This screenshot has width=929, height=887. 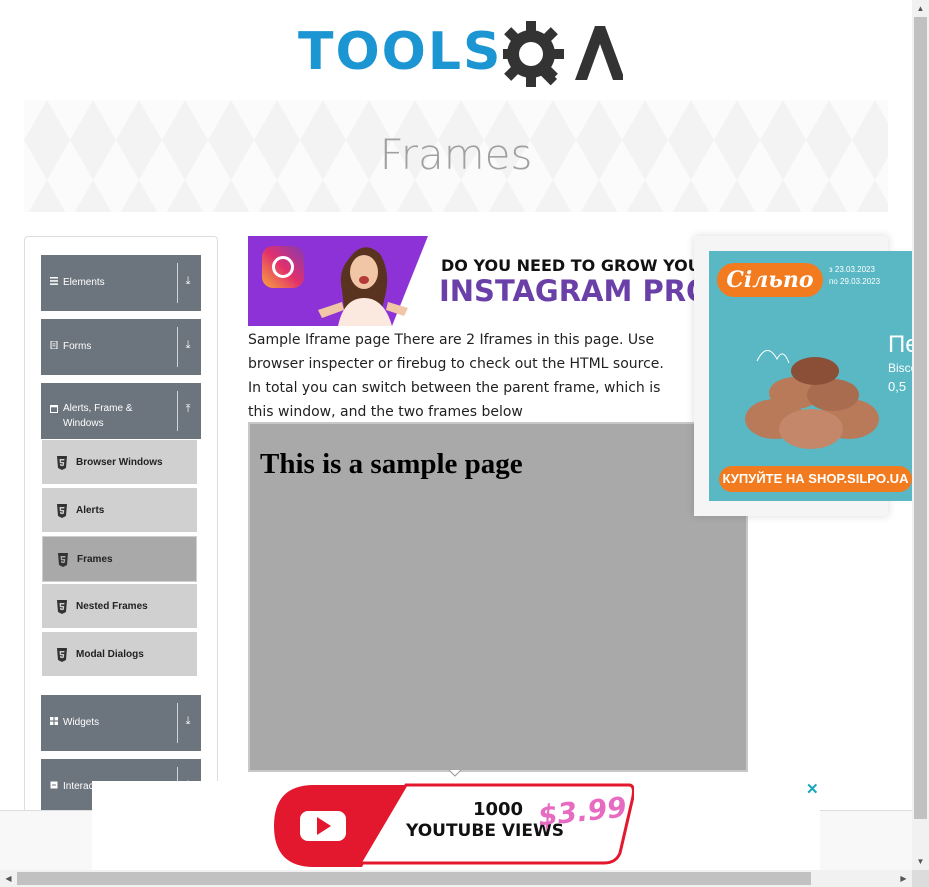 I want to click on collapse-arrow-icon: ⤒, so click(x=188, y=409).